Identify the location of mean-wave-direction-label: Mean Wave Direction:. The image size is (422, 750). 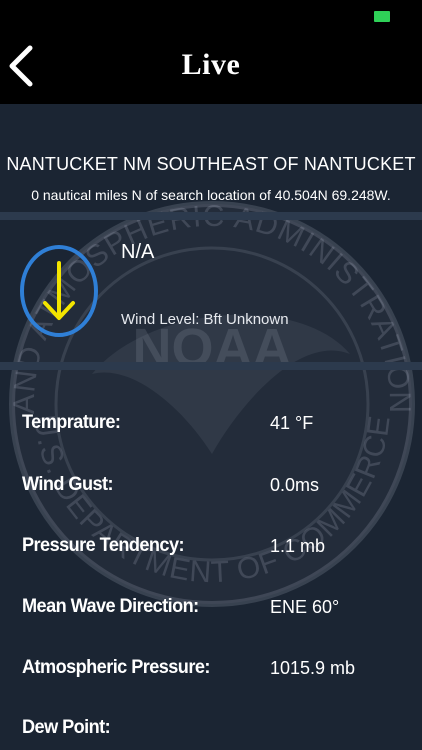
(110, 606).